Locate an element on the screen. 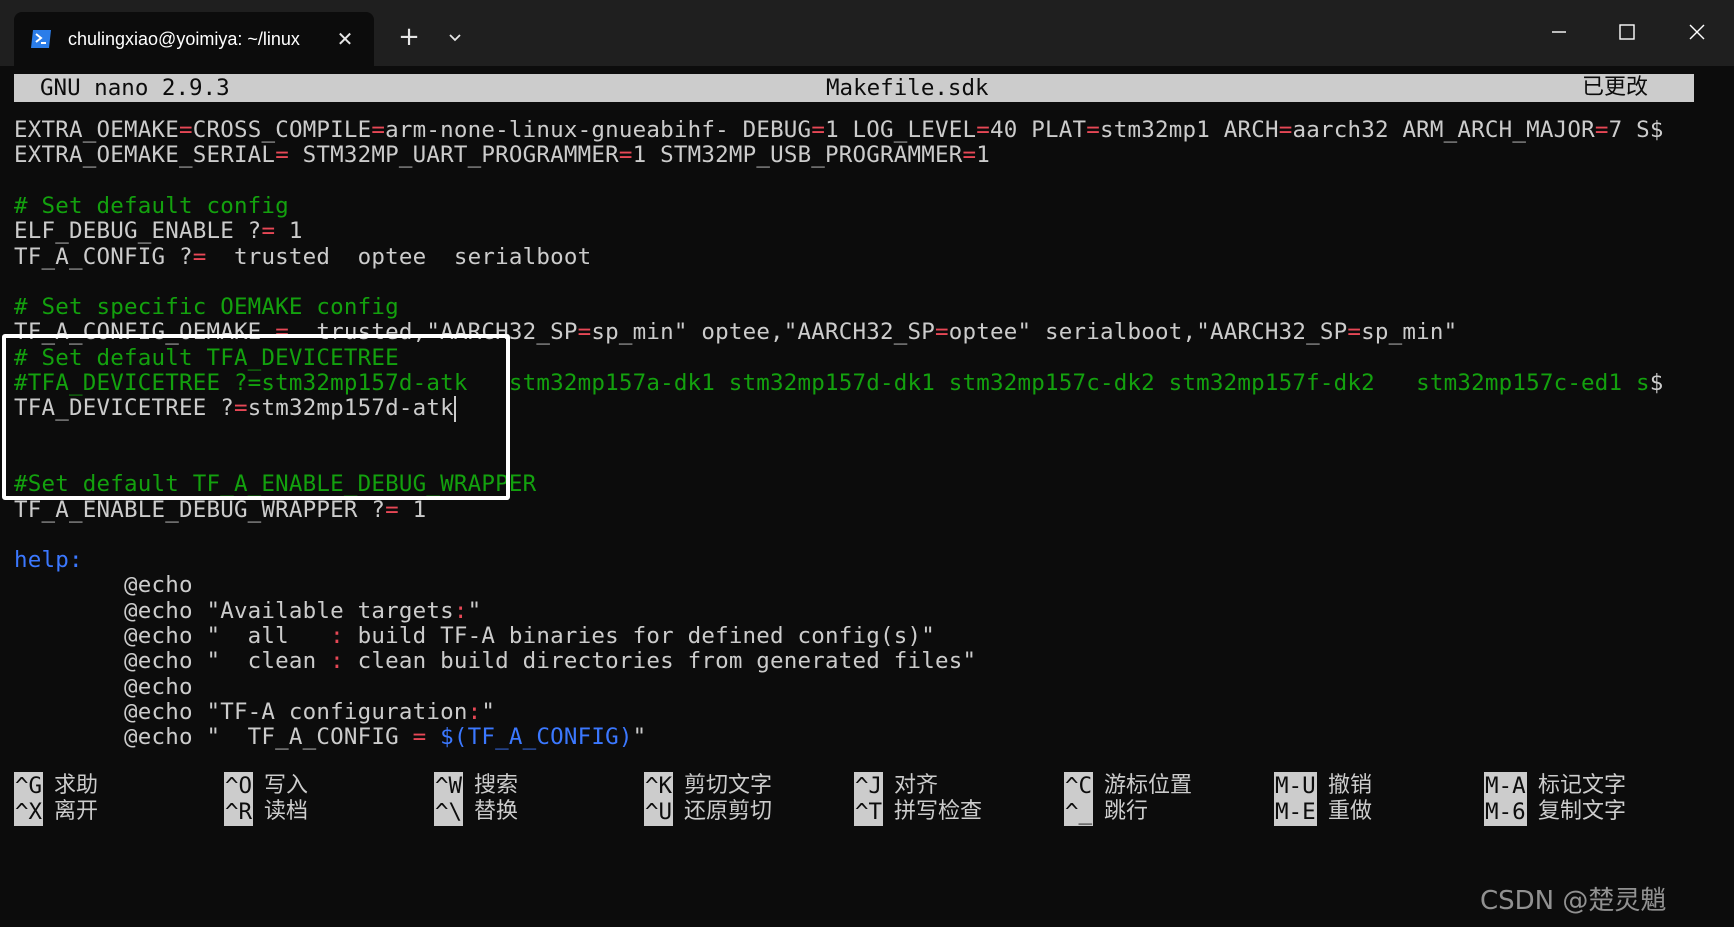 The image size is (1734, 927). shortcut-label: 复制文字 is located at coordinates (1582, 811).